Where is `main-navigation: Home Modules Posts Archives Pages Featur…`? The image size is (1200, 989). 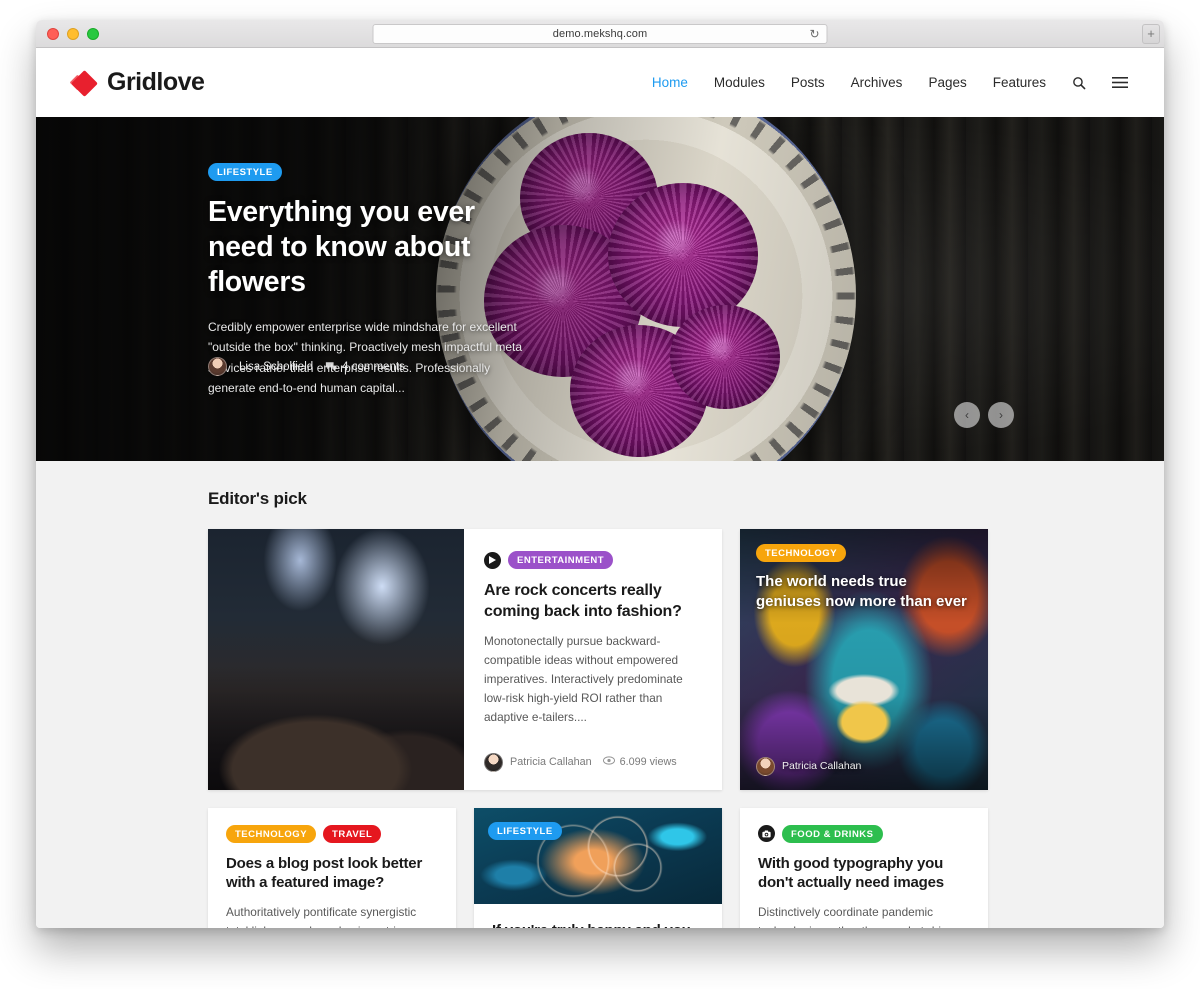
main-navigation: Home Modules Posts Archives Pages Featur… is located at coordinates (890, 82).